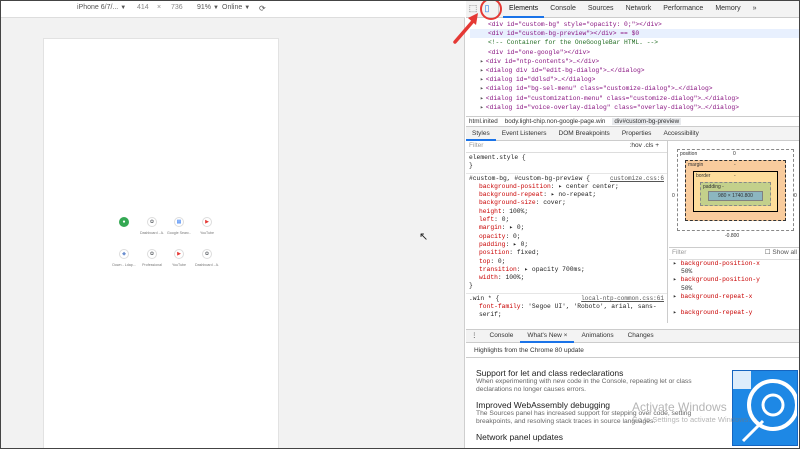 This screenshot has width=800, height=449. What do you see at coordinates (673, 196) in the screenshot?
I see `position-left-value: 0` at bounding box center [673, 196].